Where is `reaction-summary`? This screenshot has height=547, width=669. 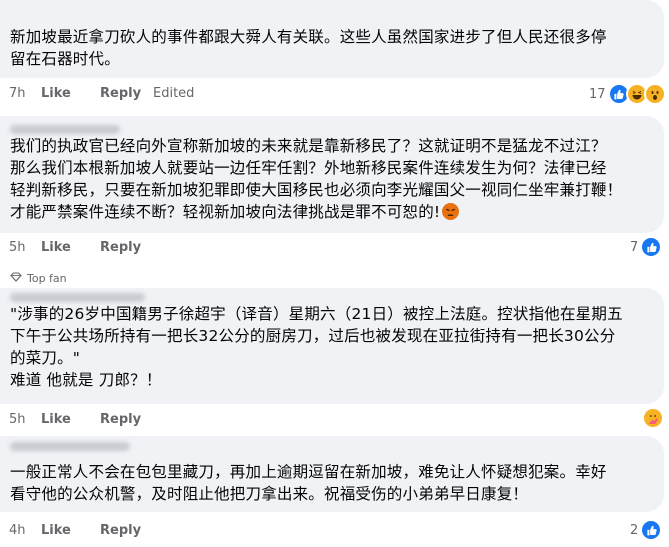 reaction-summary is located at coordinates (653, 418).